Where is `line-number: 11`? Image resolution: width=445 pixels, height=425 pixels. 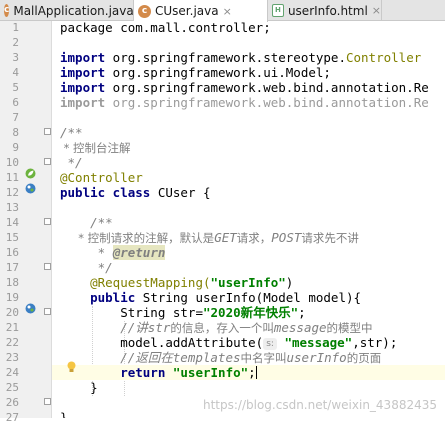
line-number: 11 is located at coordinates (12, 177).